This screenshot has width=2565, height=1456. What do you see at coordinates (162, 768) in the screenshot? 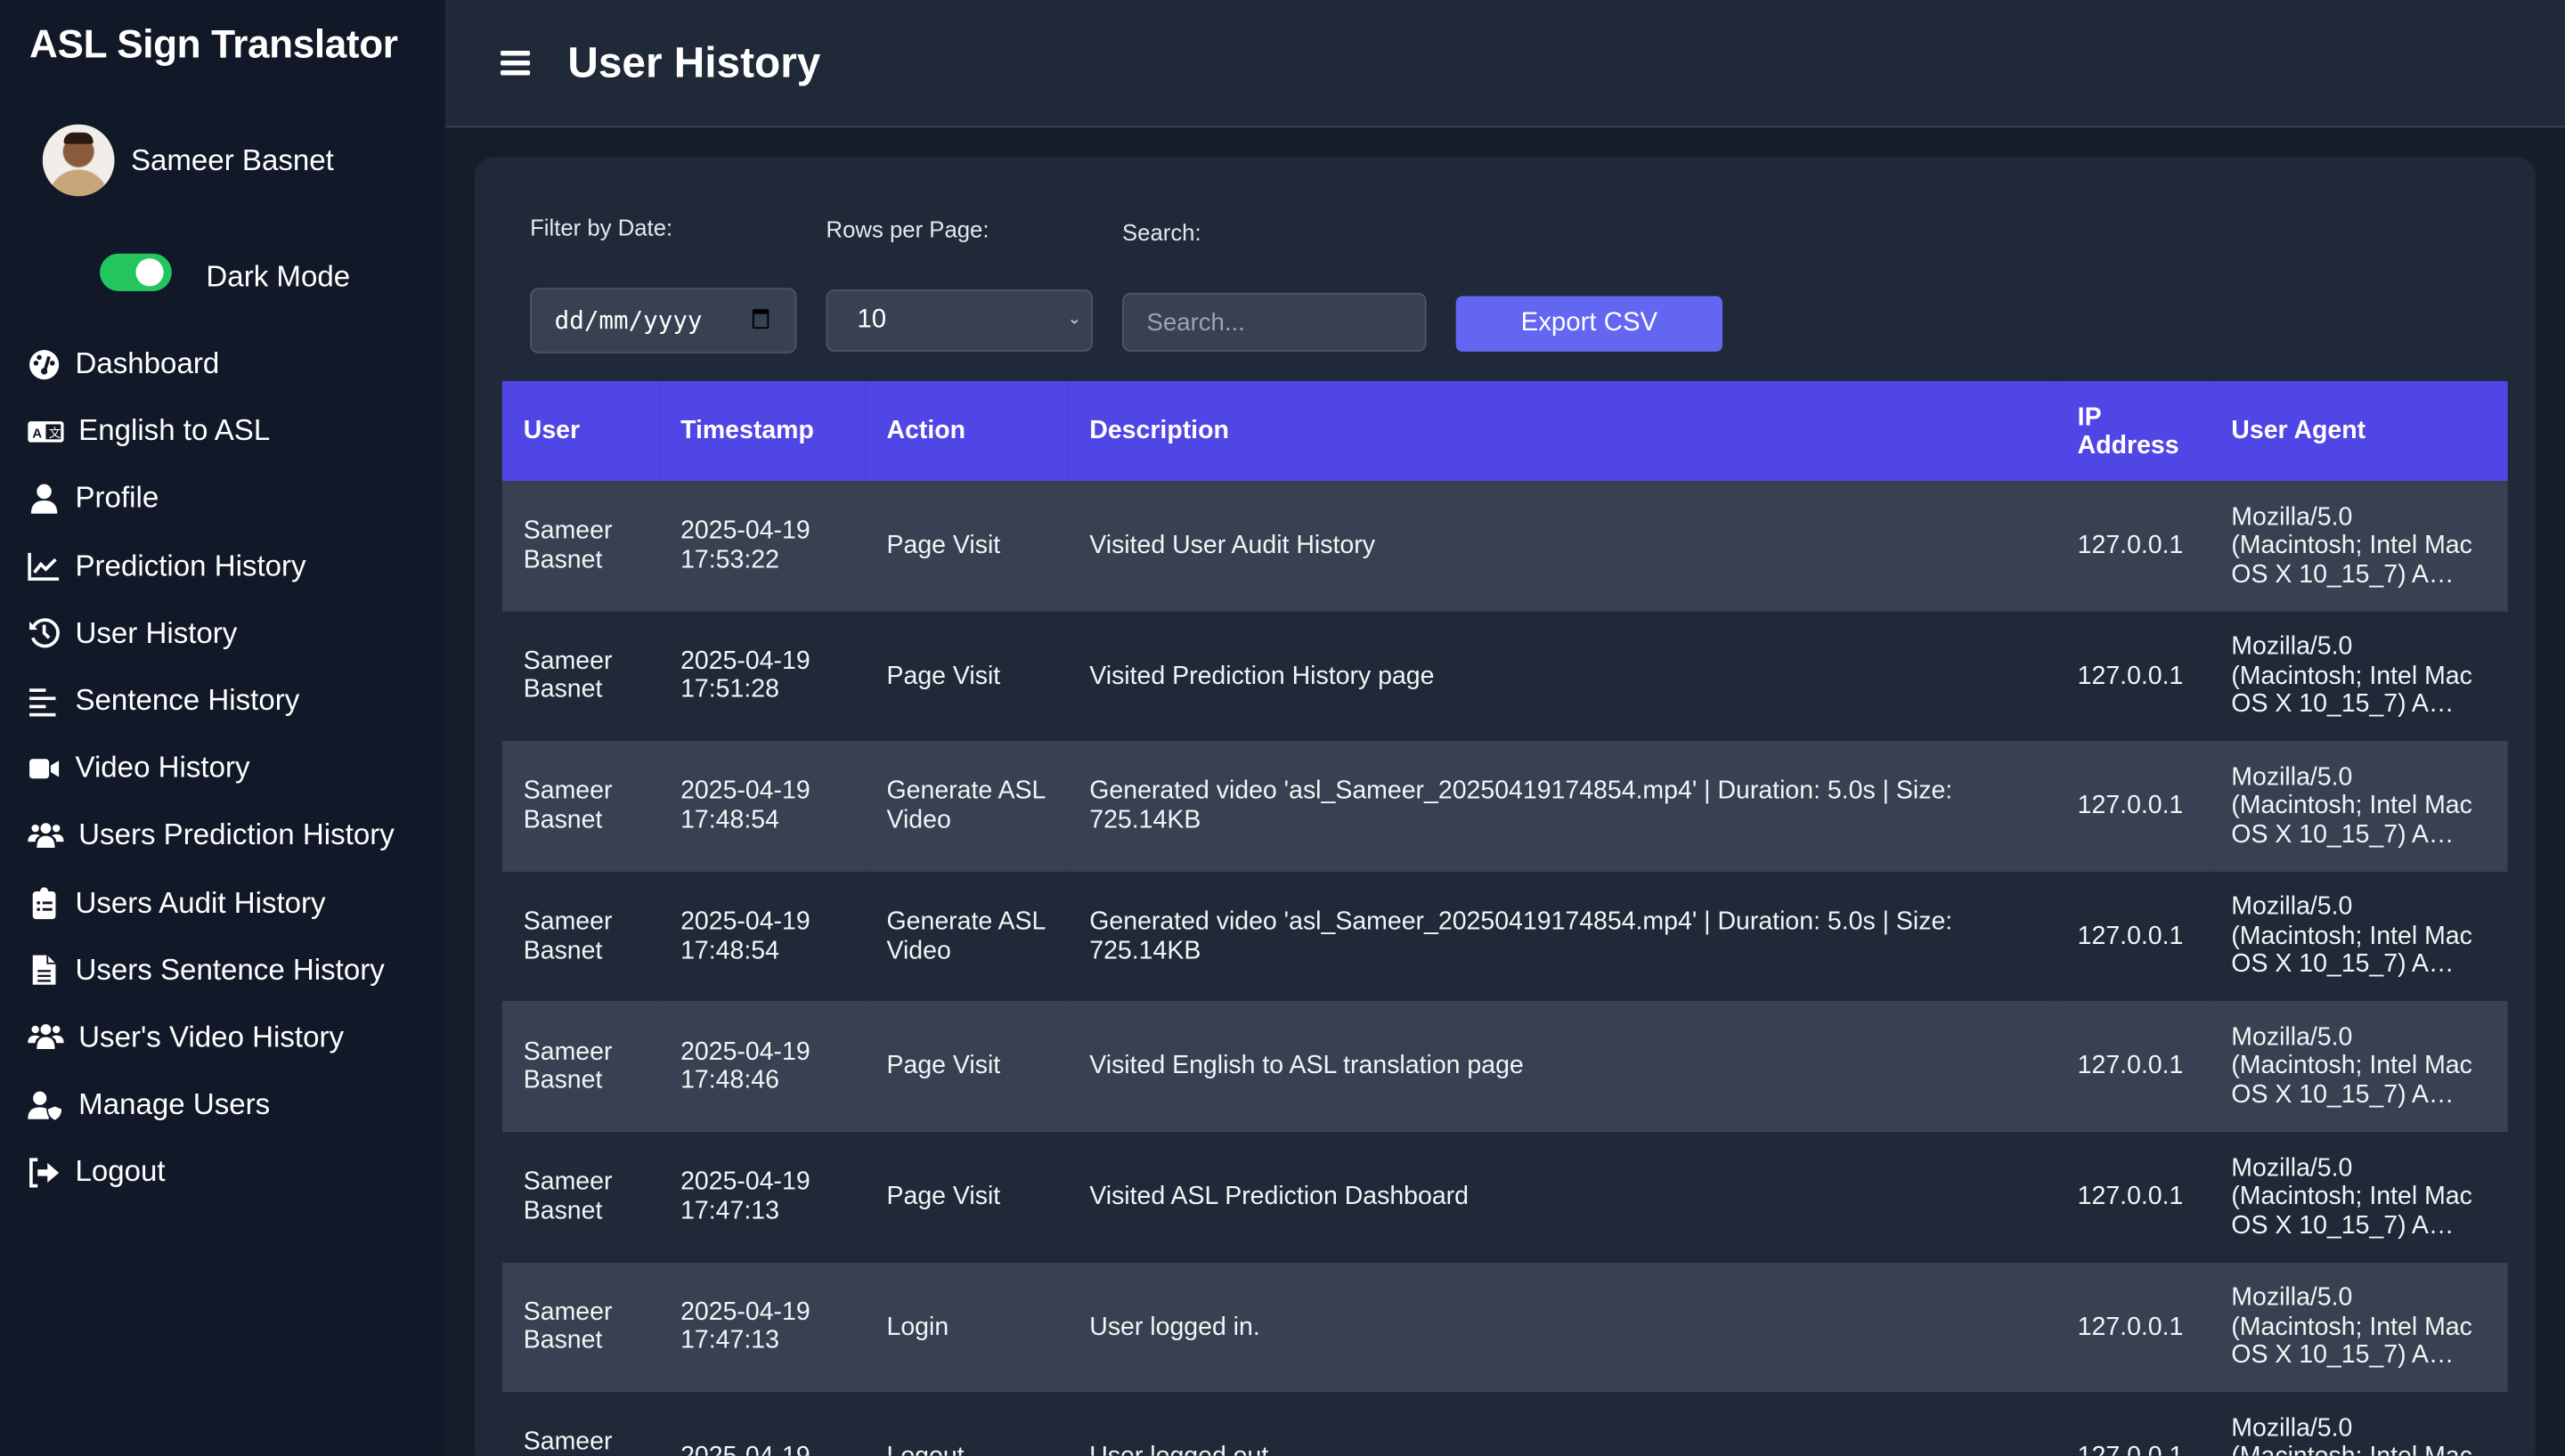
I see `sidebar-item-label: Video History` at bounding box center [162, 768].